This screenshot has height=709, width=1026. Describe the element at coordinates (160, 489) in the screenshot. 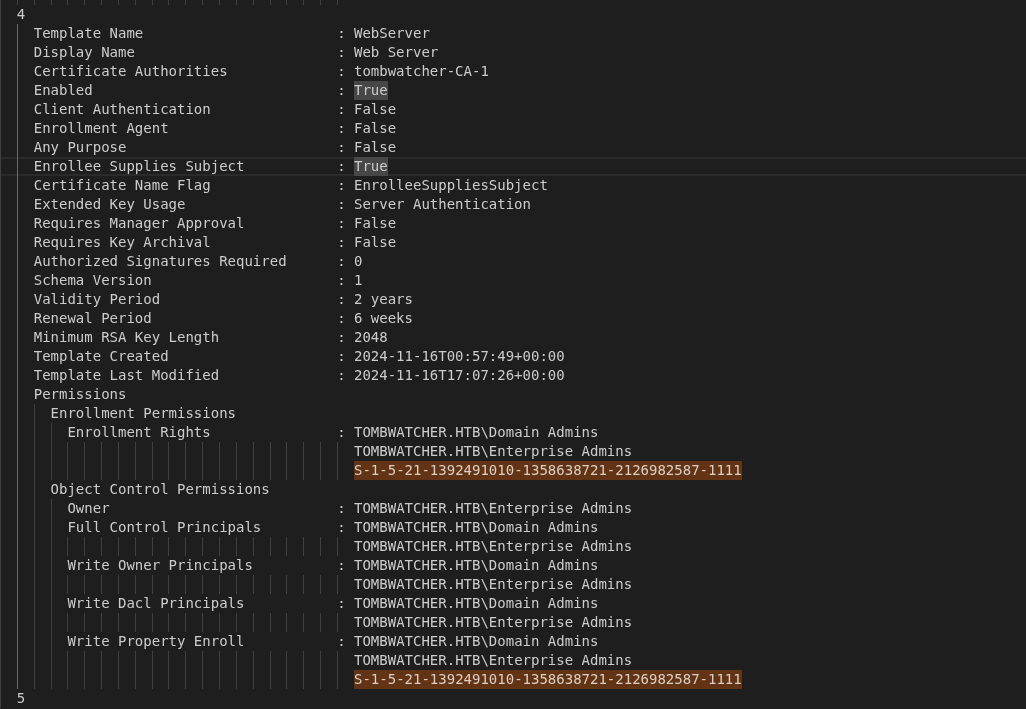

I see `section-heading: Object Control Permissions` at that location.